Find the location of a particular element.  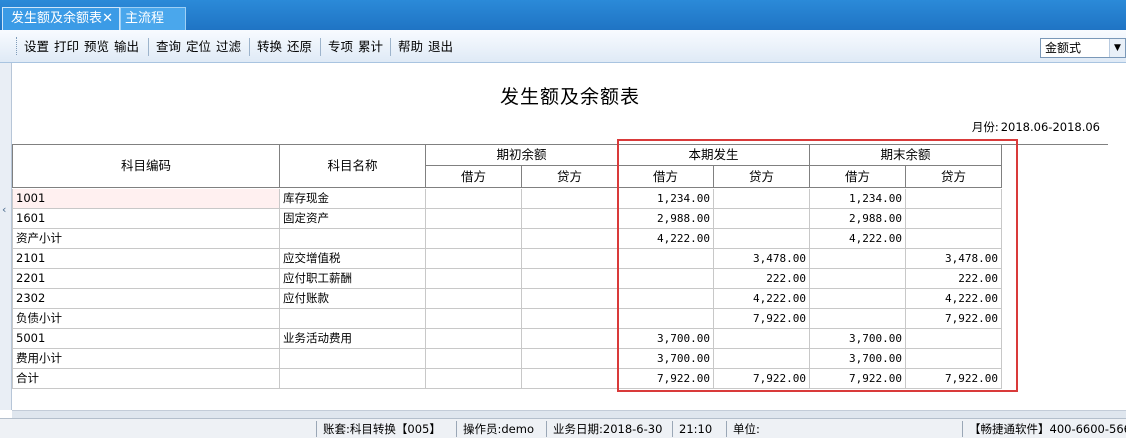

table-row: 合计 7,922.00 7,922.00 7,922.00 7,922.00 is located at coordinates (507, 379).